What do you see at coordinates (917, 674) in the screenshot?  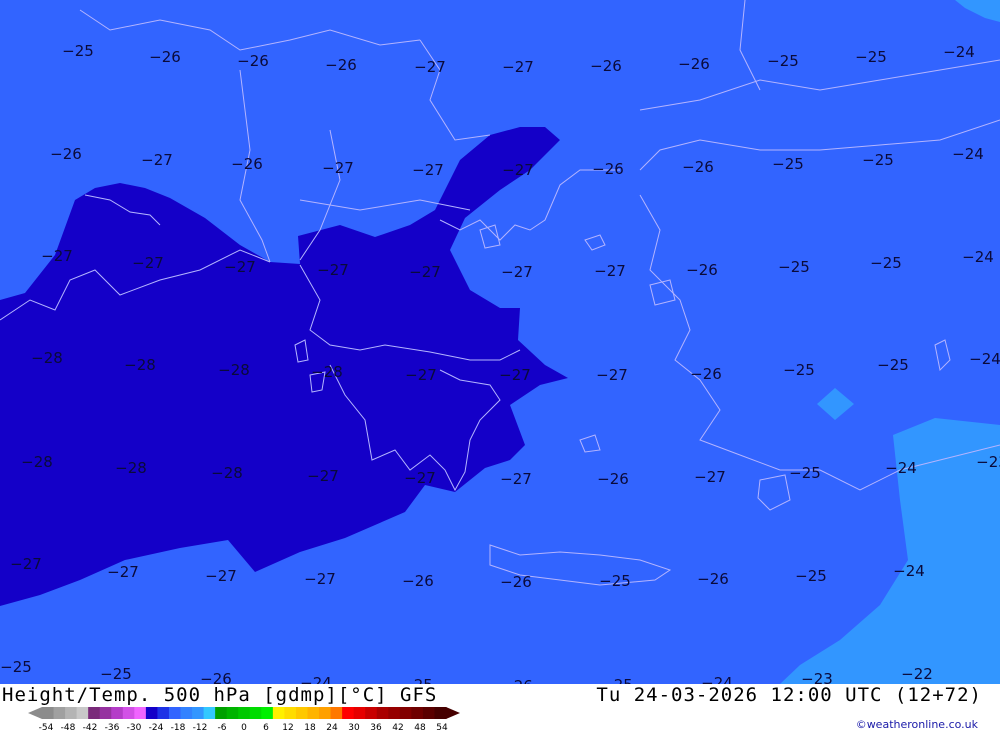 I see `isotherm-label: −22` at bounding box center [917, 674].